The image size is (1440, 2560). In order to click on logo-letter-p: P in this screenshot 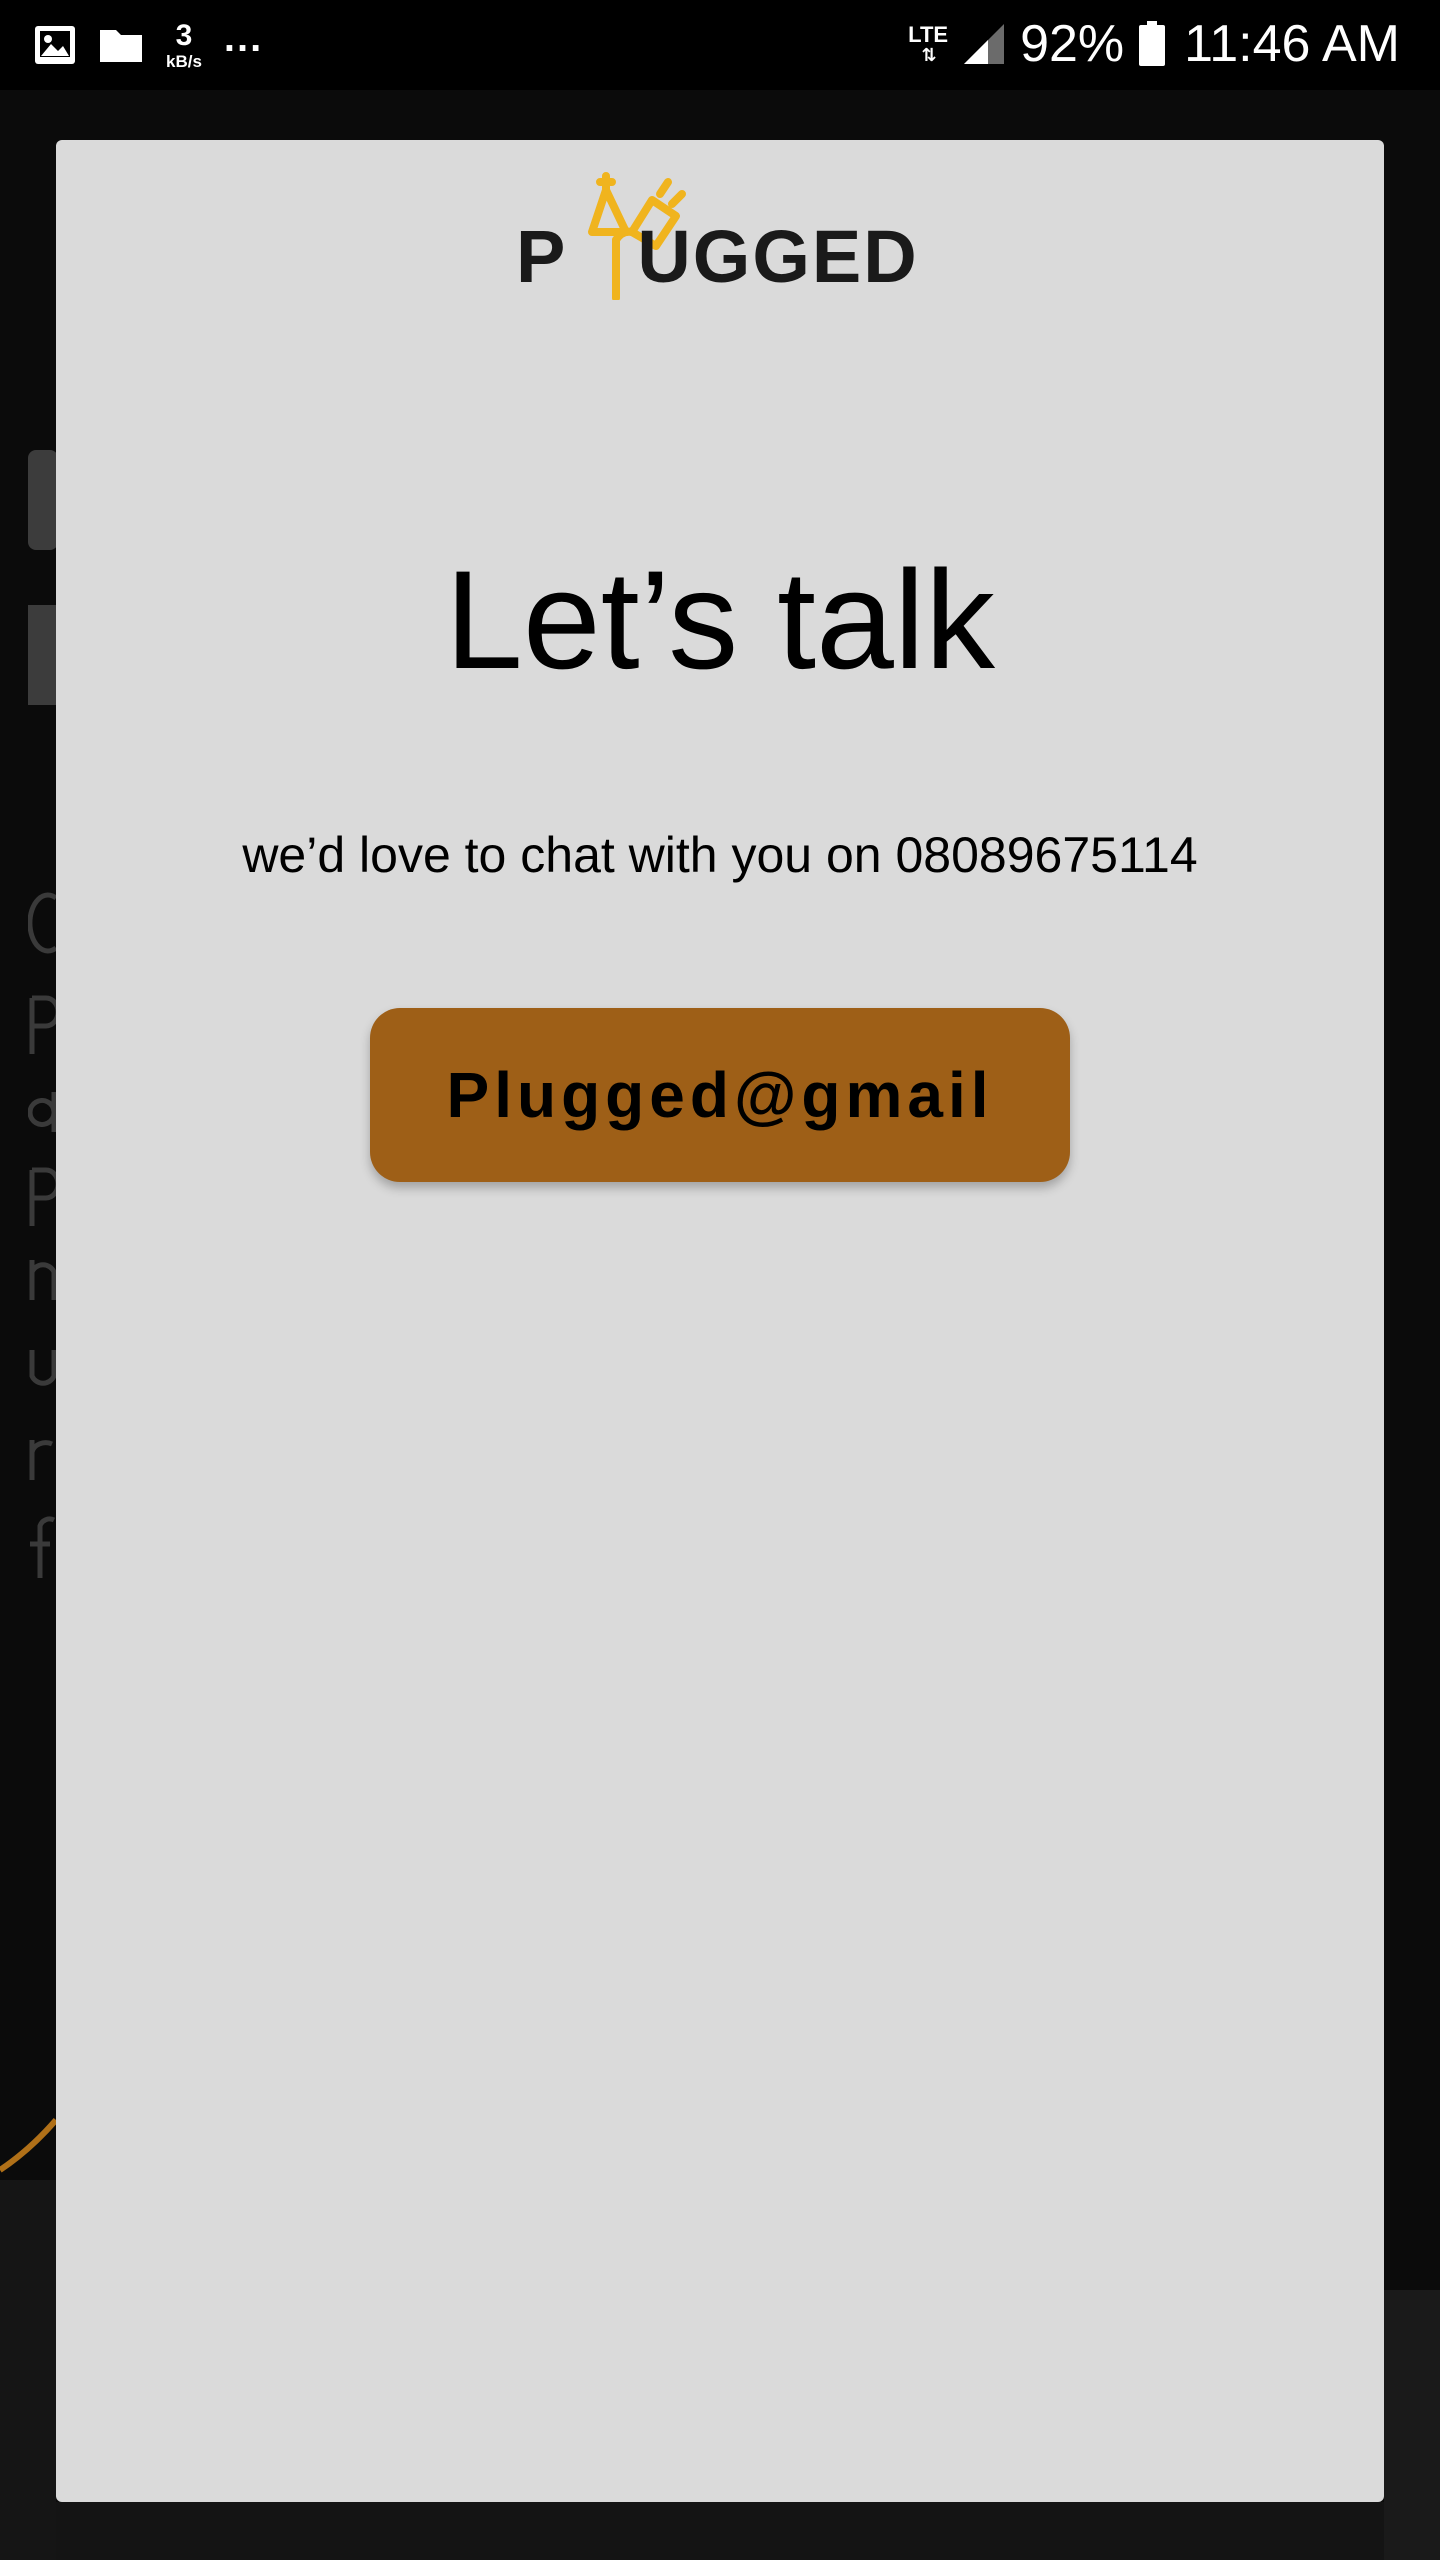, I will do `click(542, 256)`.